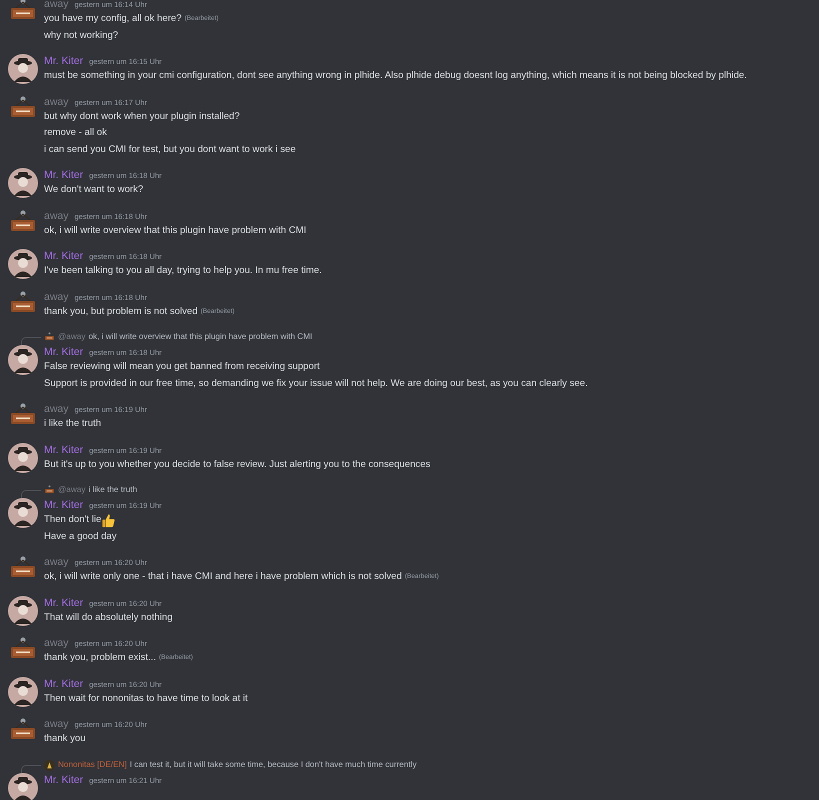 This screenshot has width=819, height=800. I want to click on message-text: Support is provided in our free time, so demanding we fix your issue will not help. We are doing our best, as you can clearly see., so click(316, 383).